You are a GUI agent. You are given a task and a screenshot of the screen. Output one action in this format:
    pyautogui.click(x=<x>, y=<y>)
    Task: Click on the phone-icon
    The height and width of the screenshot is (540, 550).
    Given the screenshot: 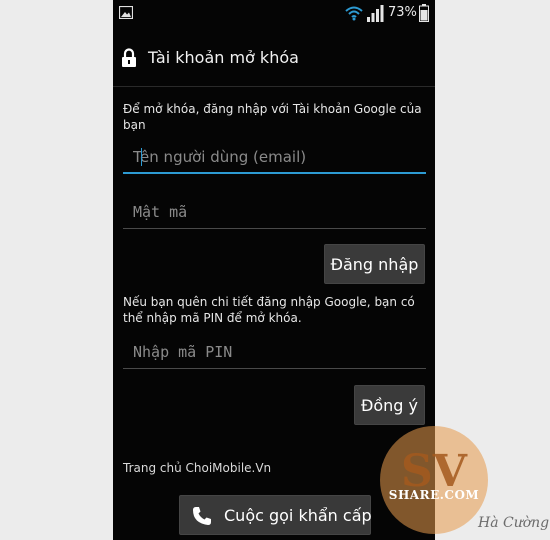 What is the action you would take?
    pyautogui.click(x=202, y=516)
    